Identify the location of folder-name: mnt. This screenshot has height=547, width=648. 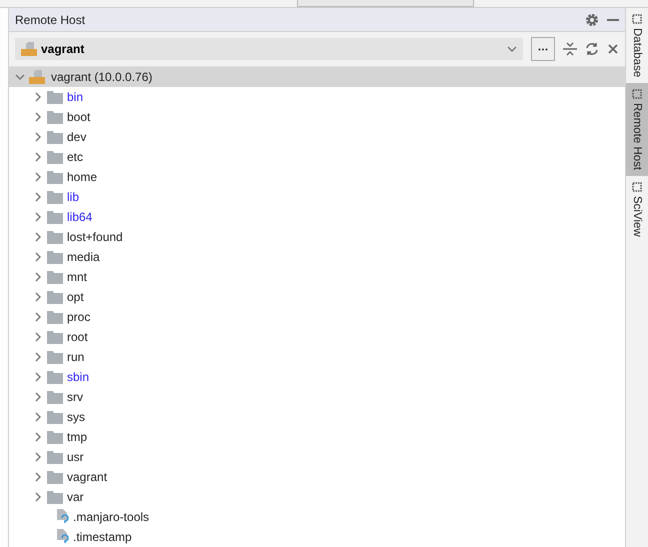
(77, 277).